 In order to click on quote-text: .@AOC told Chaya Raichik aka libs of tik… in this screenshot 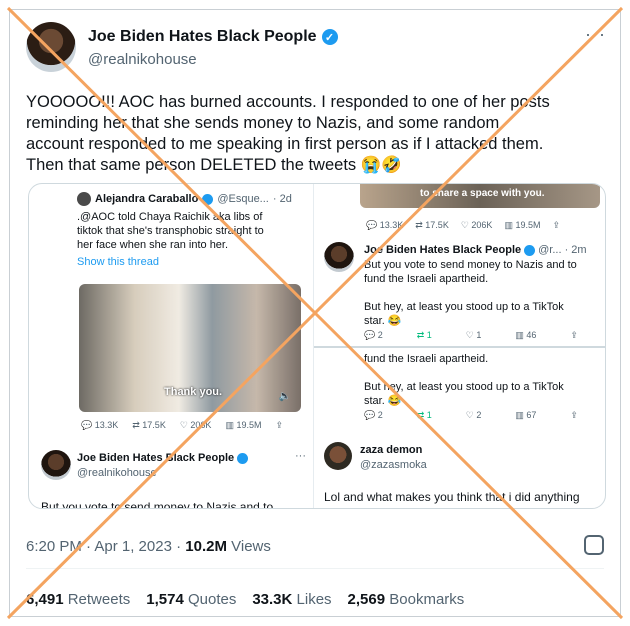, I will do `click(170, 231)`.